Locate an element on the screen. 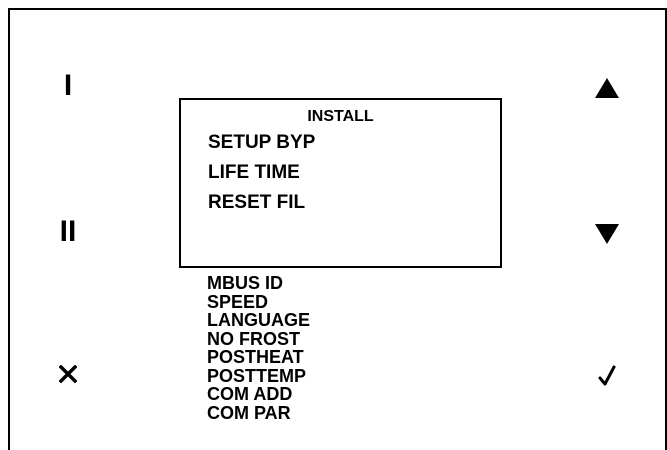 The image size is (667, 450). confirm-button is located at coordinates (607, 376).